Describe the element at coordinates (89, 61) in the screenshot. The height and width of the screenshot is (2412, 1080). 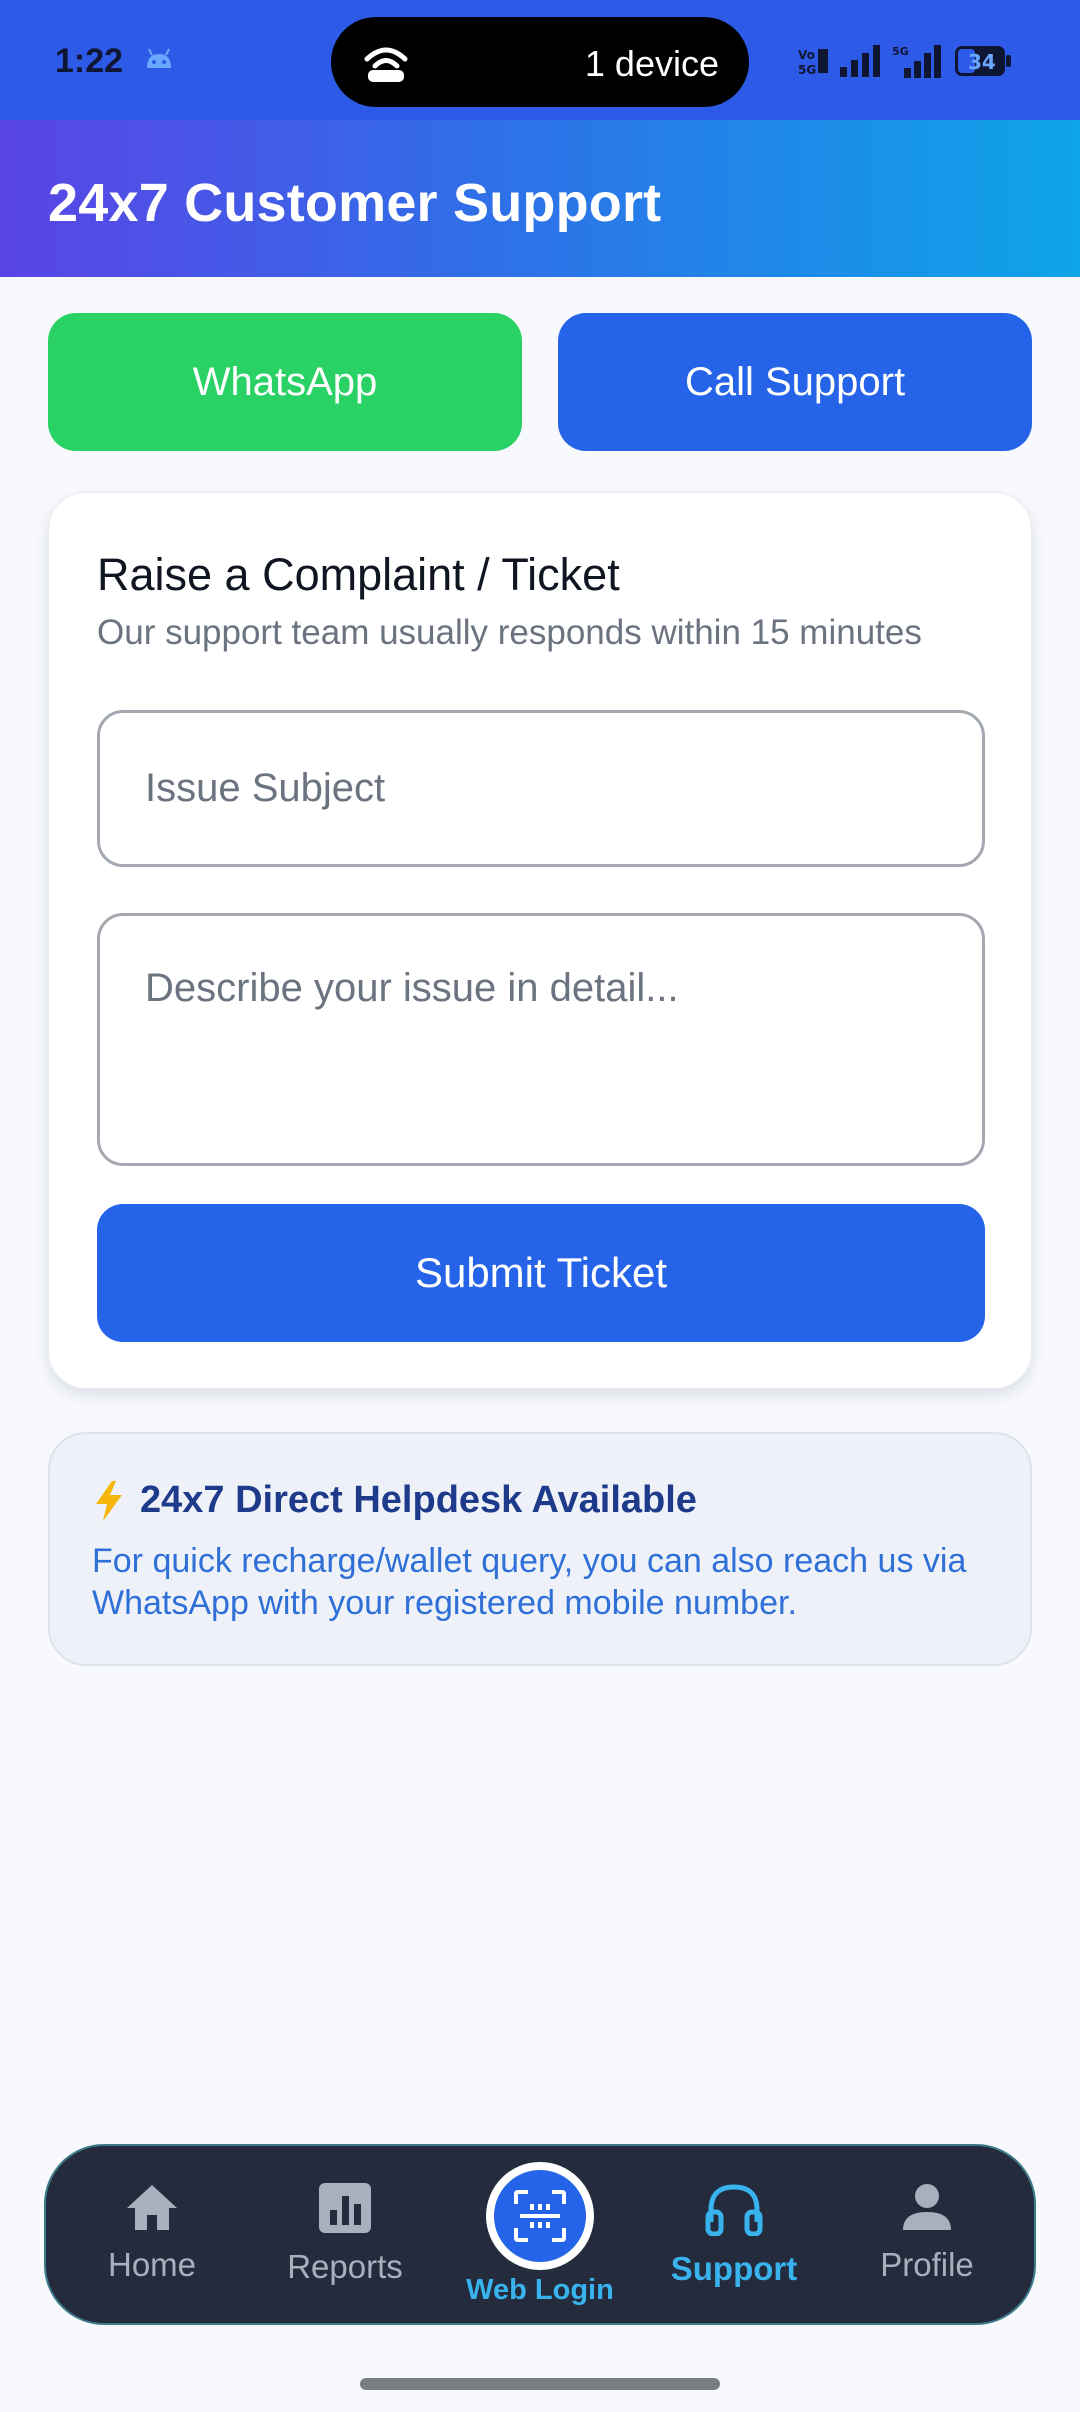
I see `status-time: 1:22` at that location.